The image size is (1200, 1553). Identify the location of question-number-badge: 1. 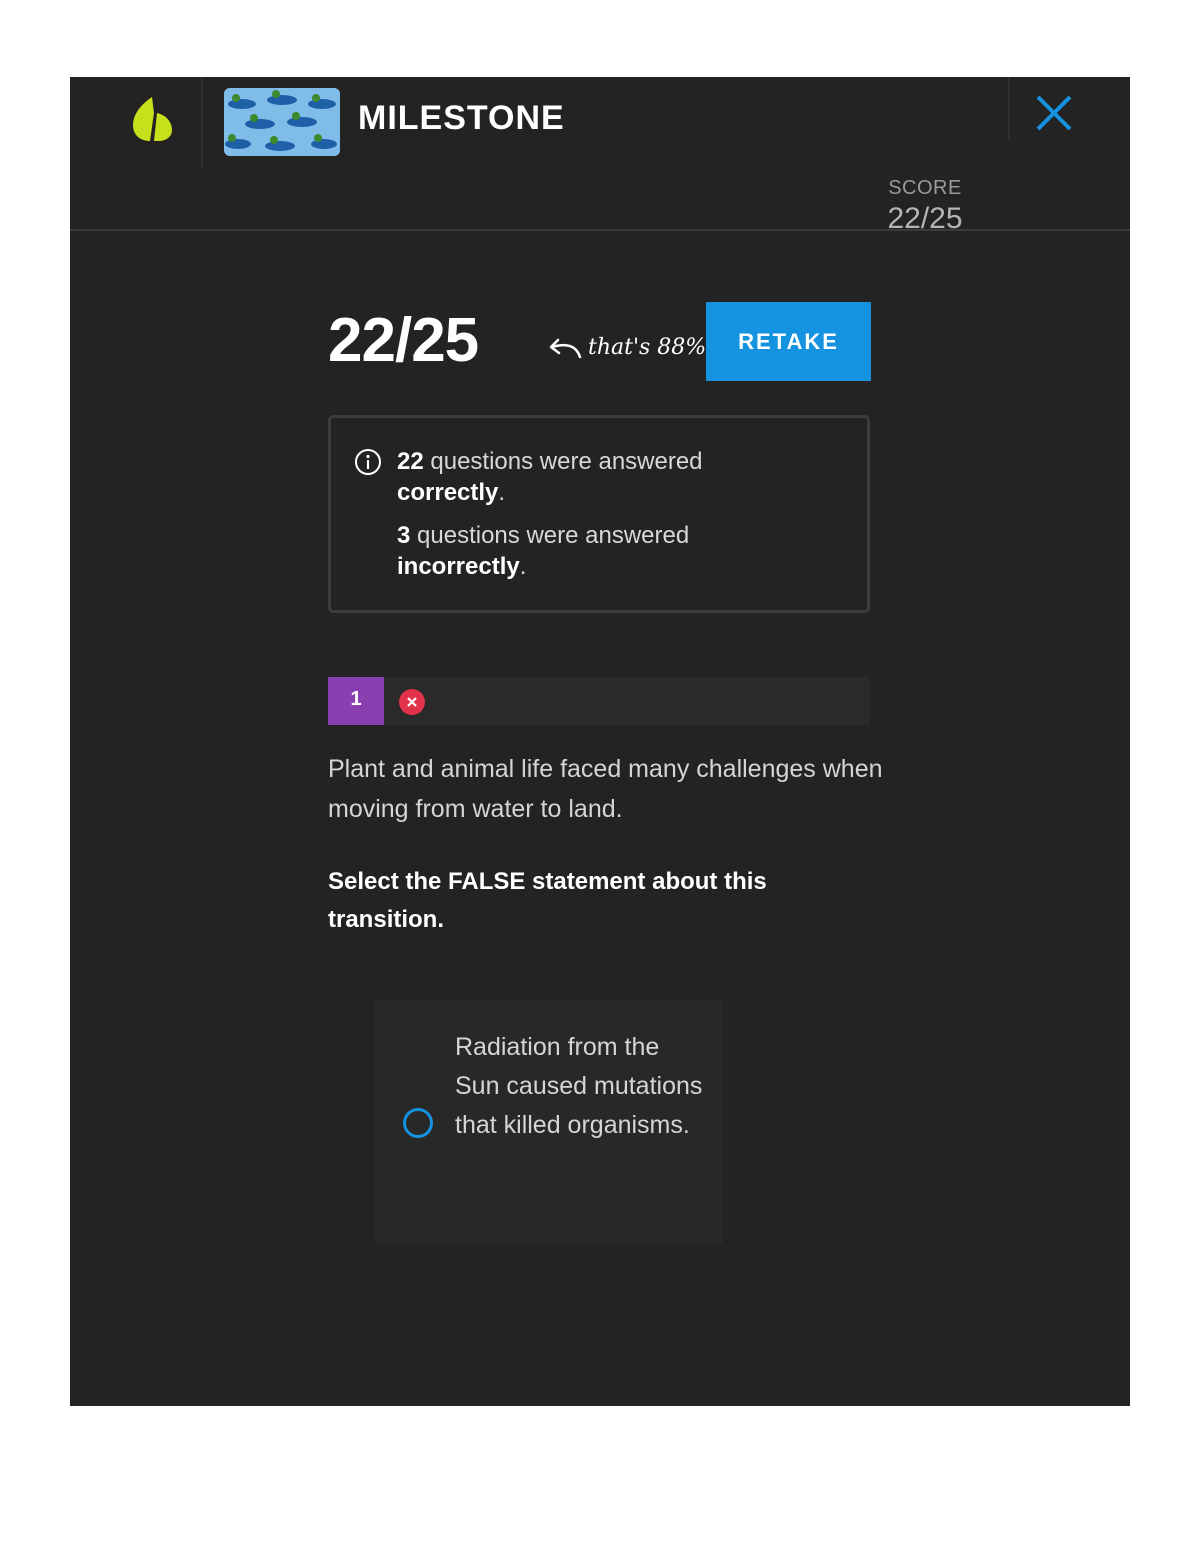
(356, 701).